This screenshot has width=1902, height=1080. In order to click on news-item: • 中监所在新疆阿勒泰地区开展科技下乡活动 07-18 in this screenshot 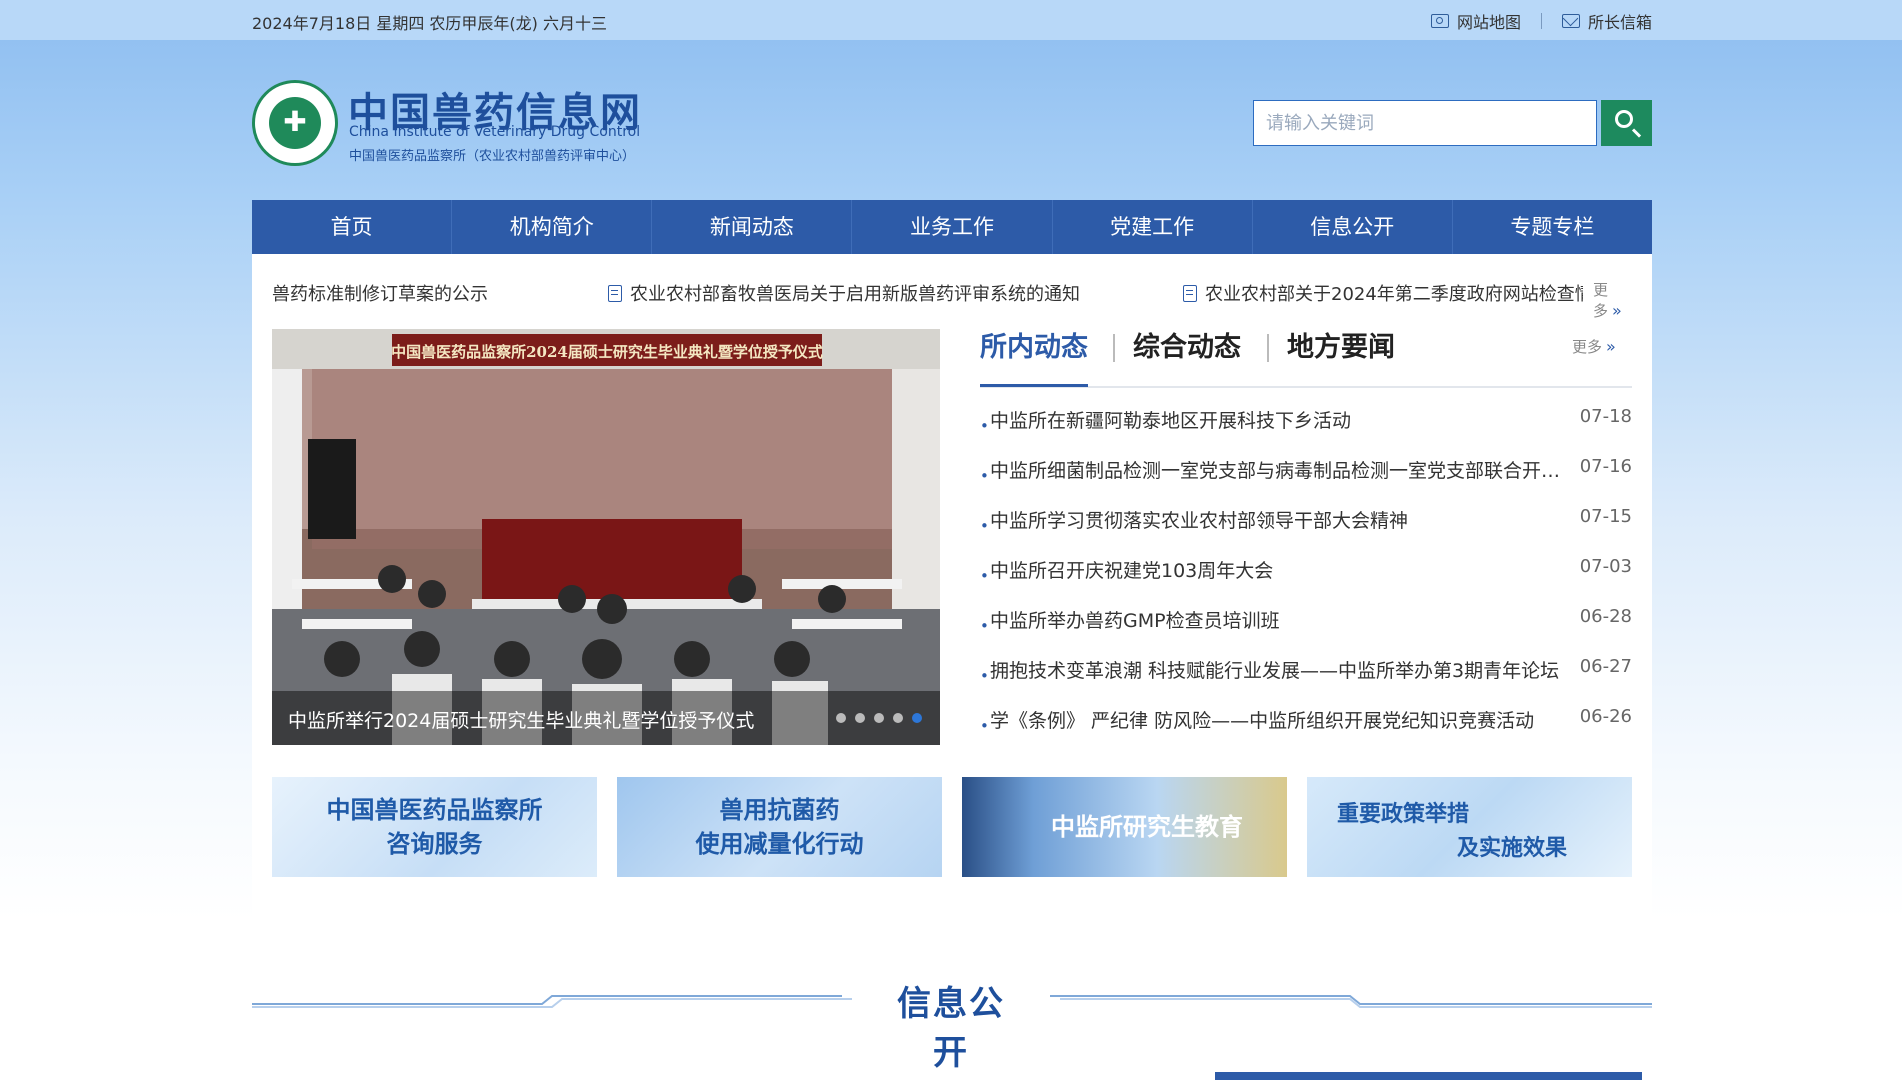, I will do `click(1306, 431)`.